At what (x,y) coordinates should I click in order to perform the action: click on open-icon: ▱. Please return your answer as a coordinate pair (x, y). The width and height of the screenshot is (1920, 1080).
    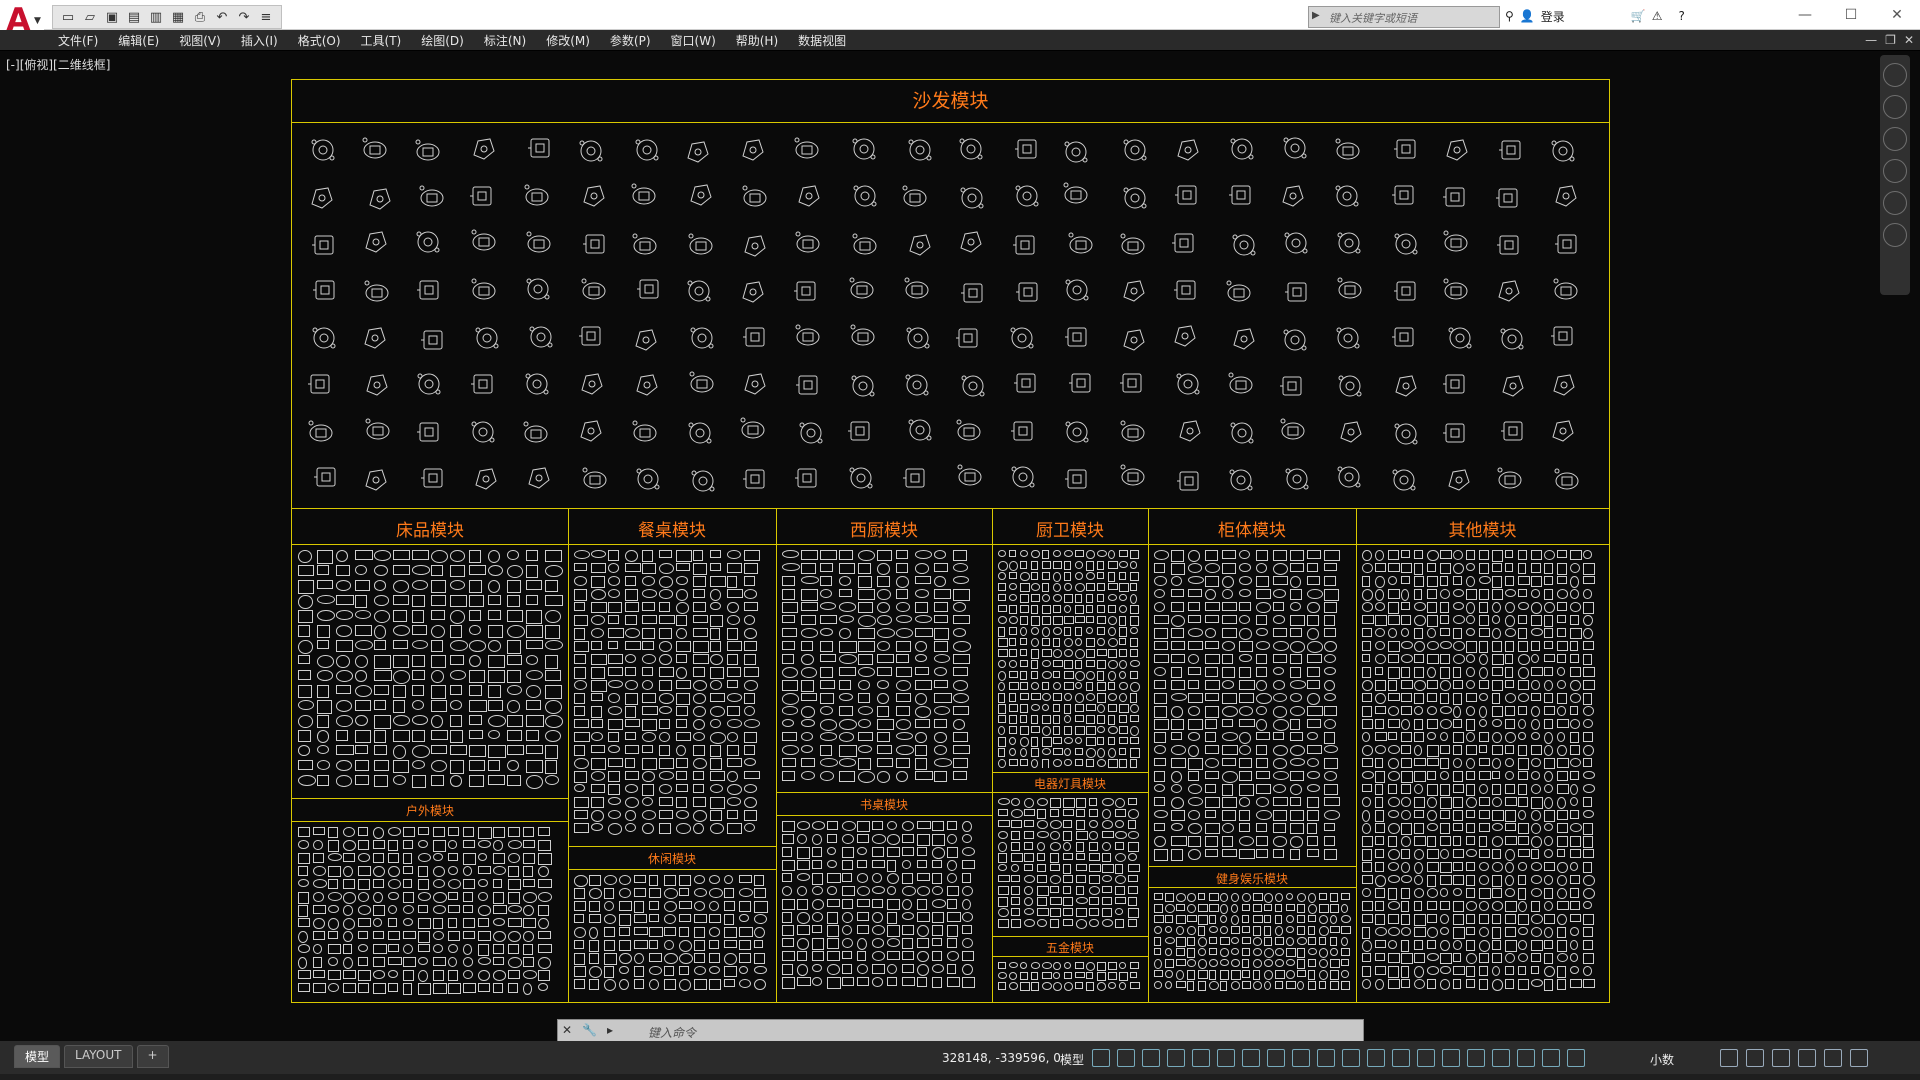
    Looking at the image, I should click on (90, 17).